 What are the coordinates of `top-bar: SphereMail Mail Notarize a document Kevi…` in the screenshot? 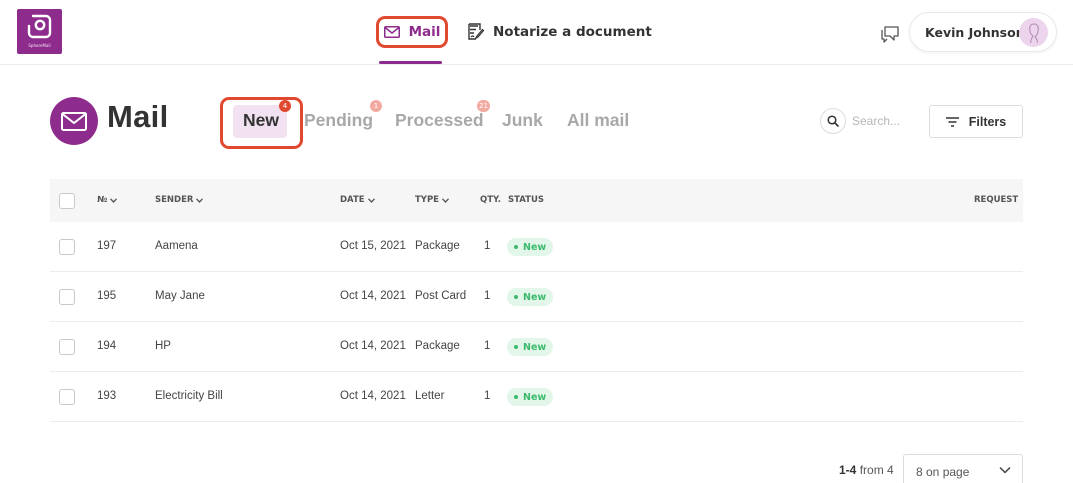 It's located at (536, 32).